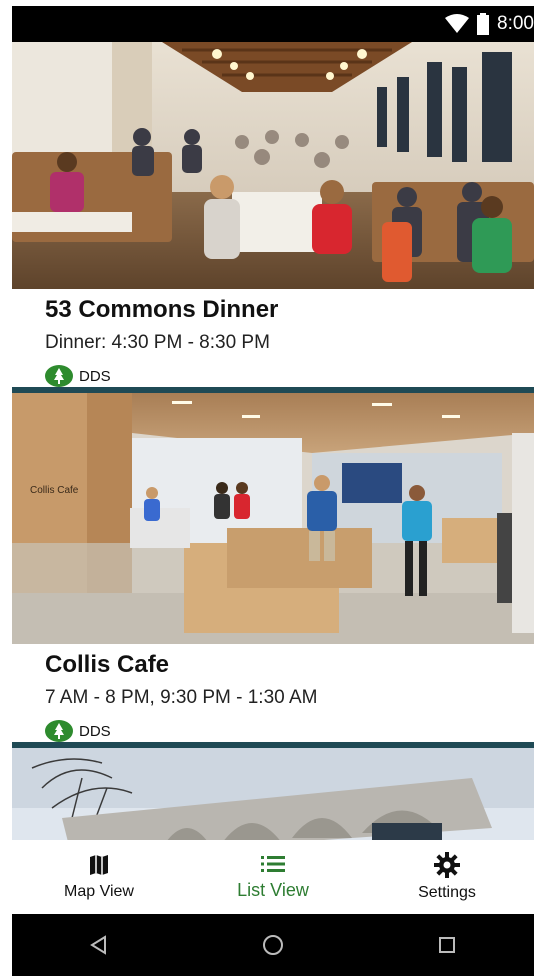 Image resolution: width=534 pixels, height=976 pixels. What do you see at coordinates (273, 863) in the screenshot?
I see `list-icon` at bounding box center [273, 863].